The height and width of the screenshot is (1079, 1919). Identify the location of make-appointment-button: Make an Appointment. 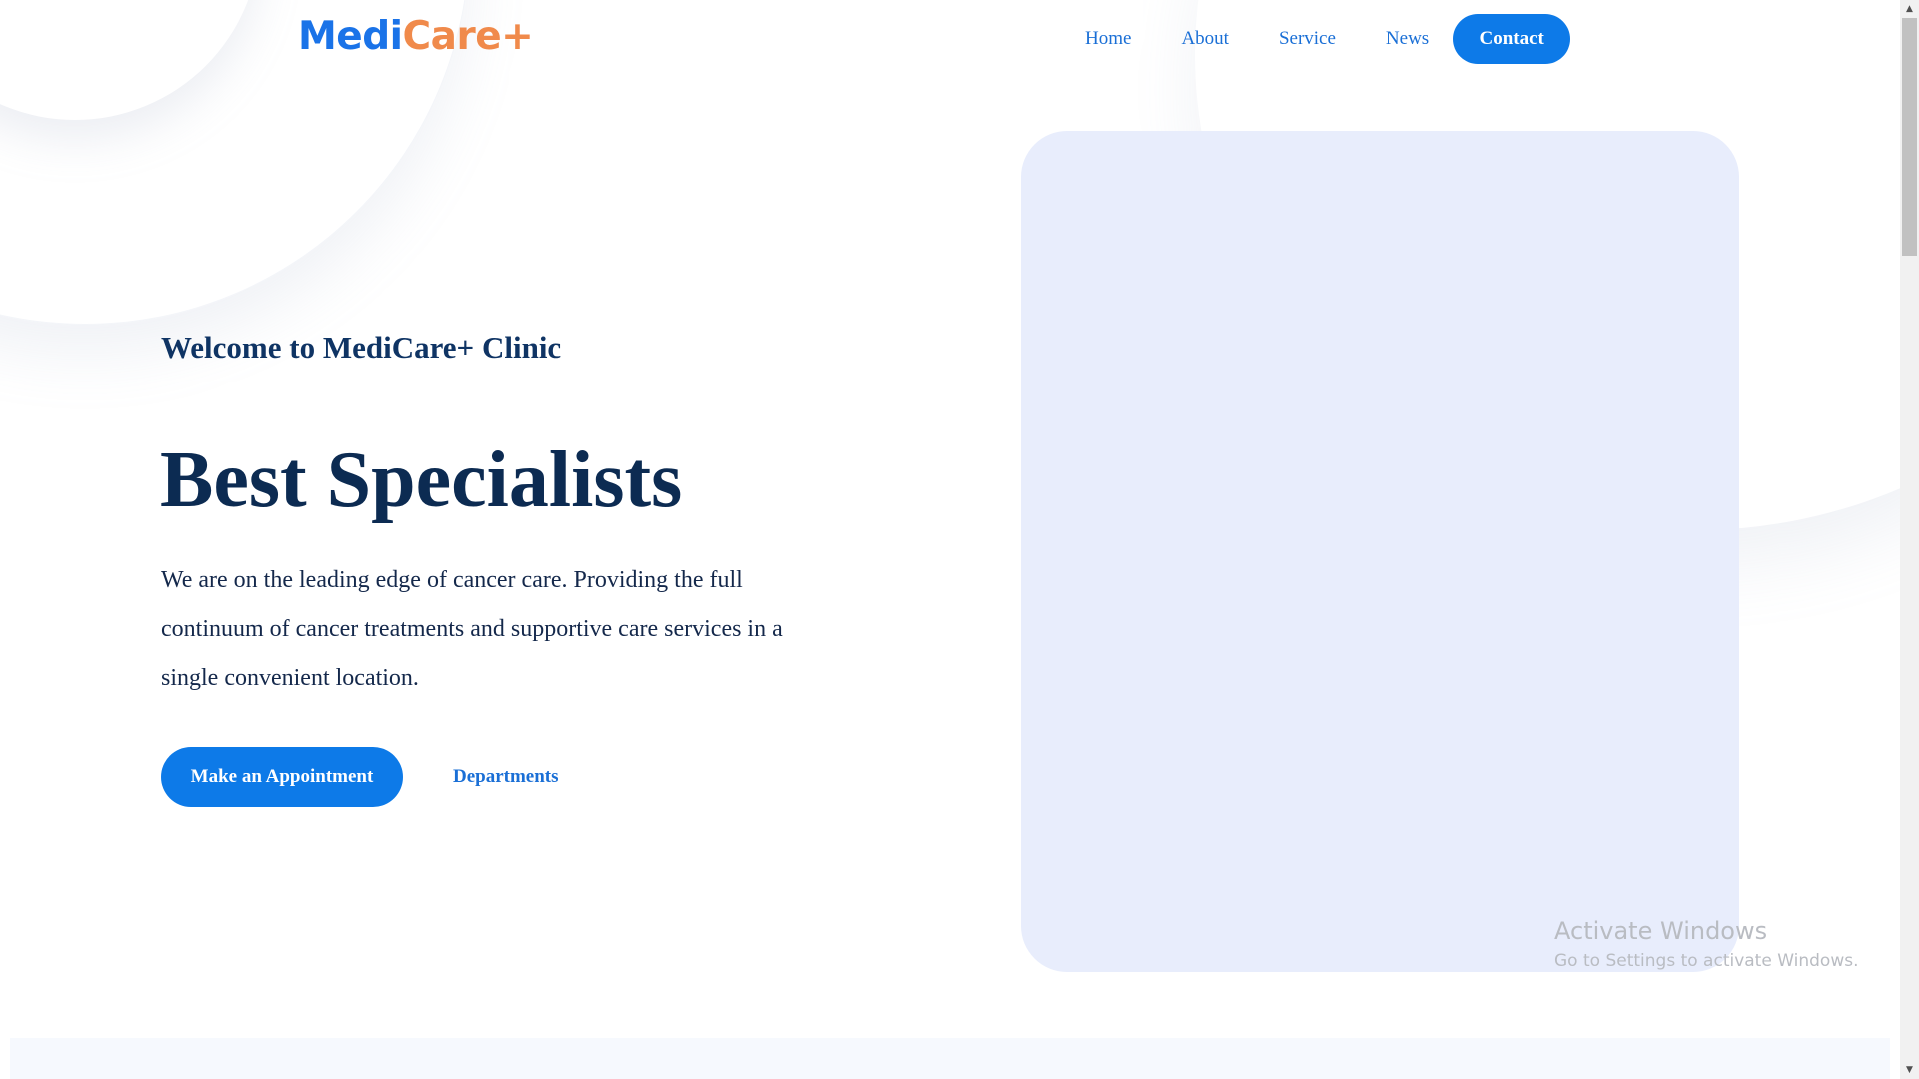
(282, 777).